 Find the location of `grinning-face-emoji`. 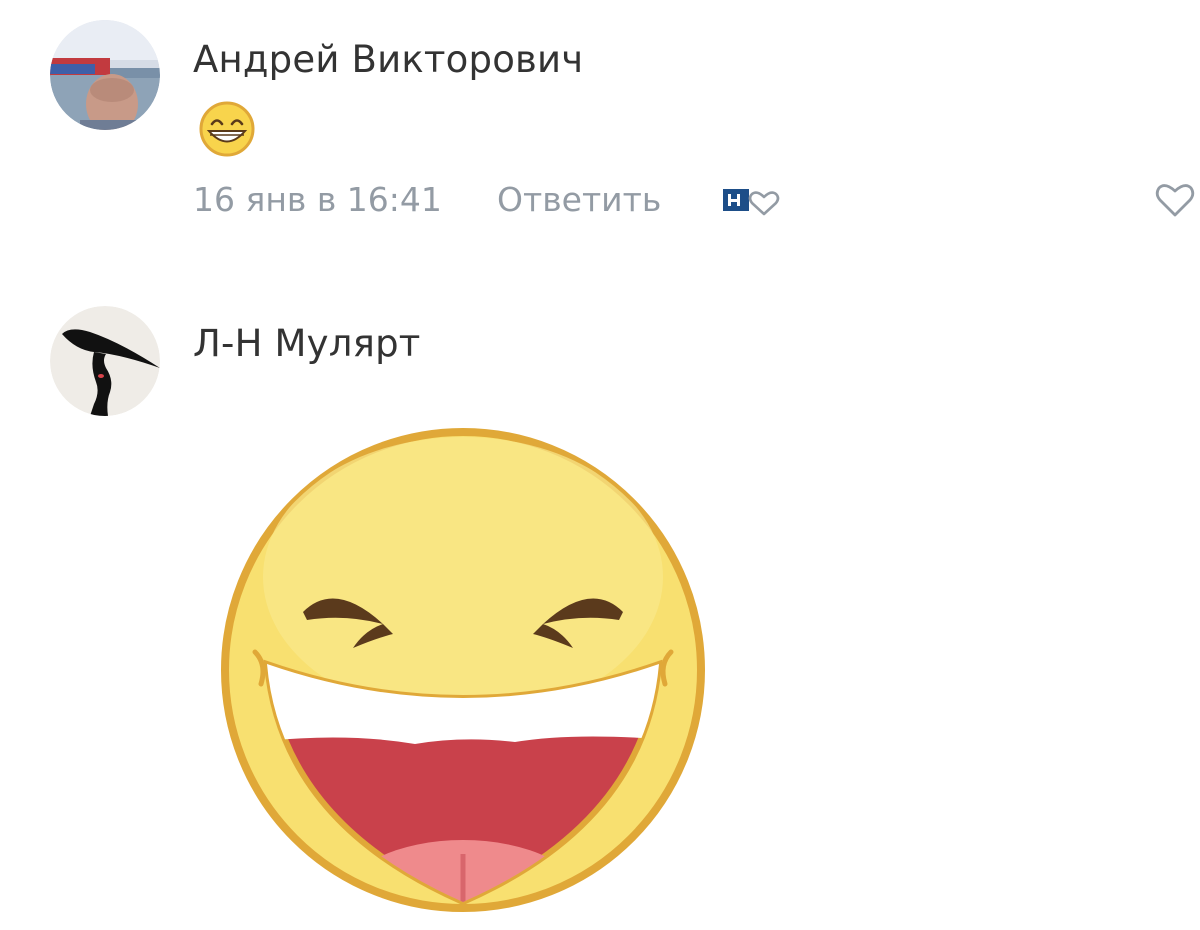

grinning-face-emoji is located at coordinates (227, 129).